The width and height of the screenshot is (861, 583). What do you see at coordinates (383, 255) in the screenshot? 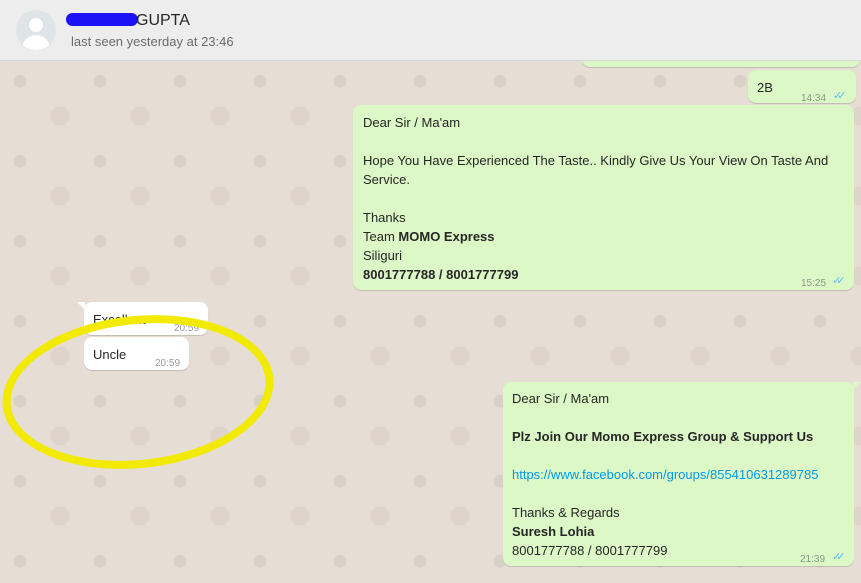
I see `message-city: Siliguri` at bounding box center [383, 255].